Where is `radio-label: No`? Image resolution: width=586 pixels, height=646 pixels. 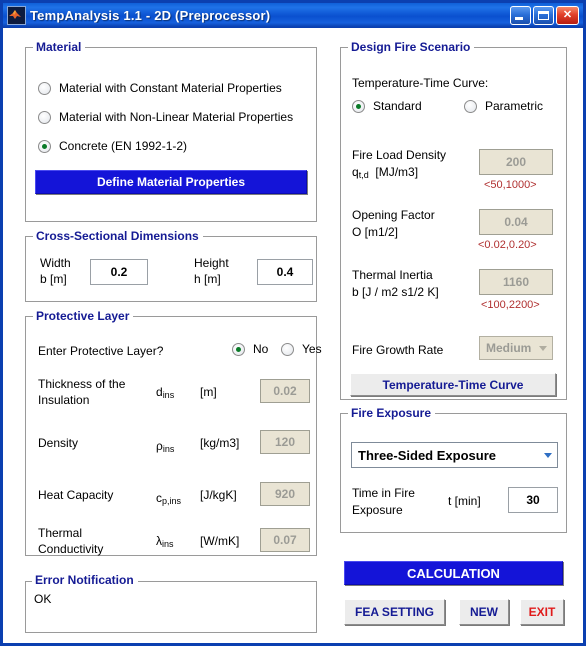 radio-label: No is located at coordinates (261, 349).